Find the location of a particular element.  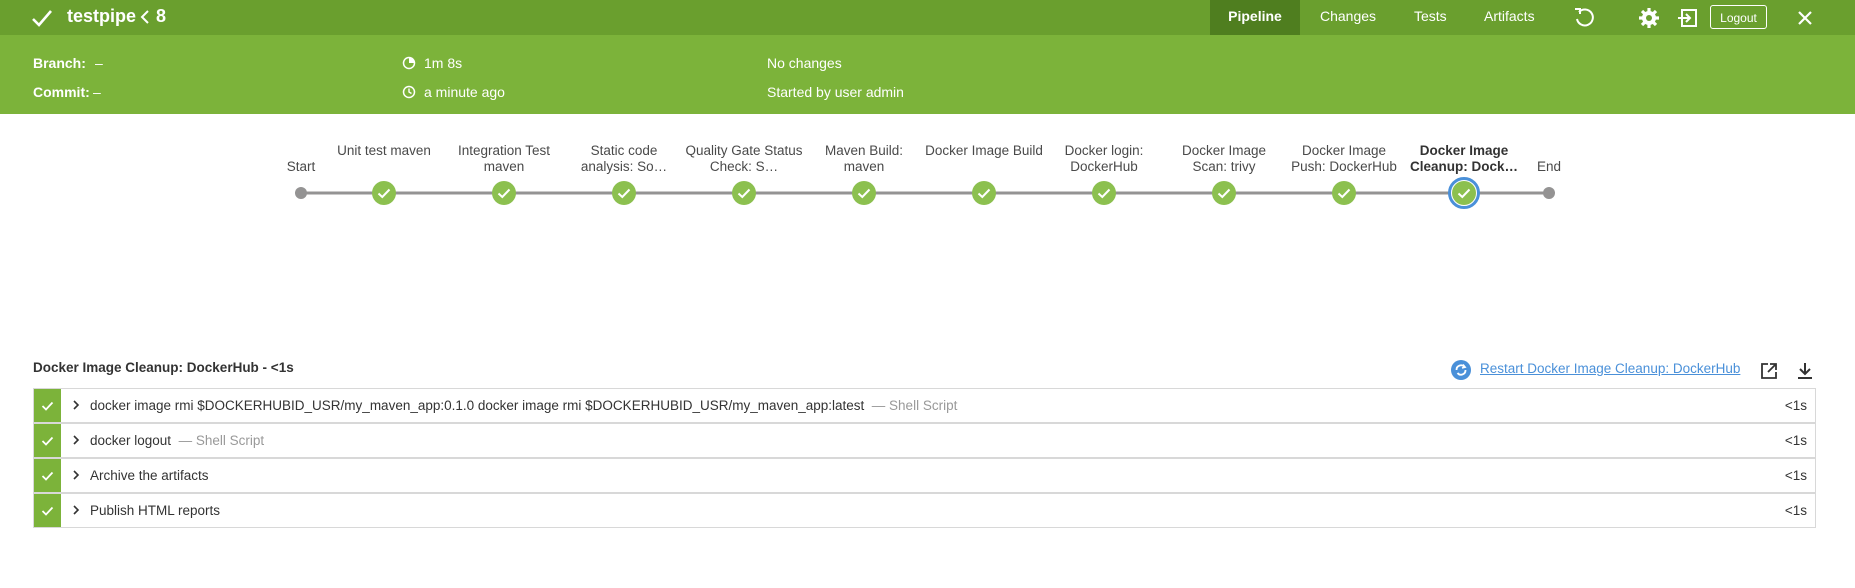

stage-label: Docker Image Push: DockerHub is located at coordinates (1344, 158).